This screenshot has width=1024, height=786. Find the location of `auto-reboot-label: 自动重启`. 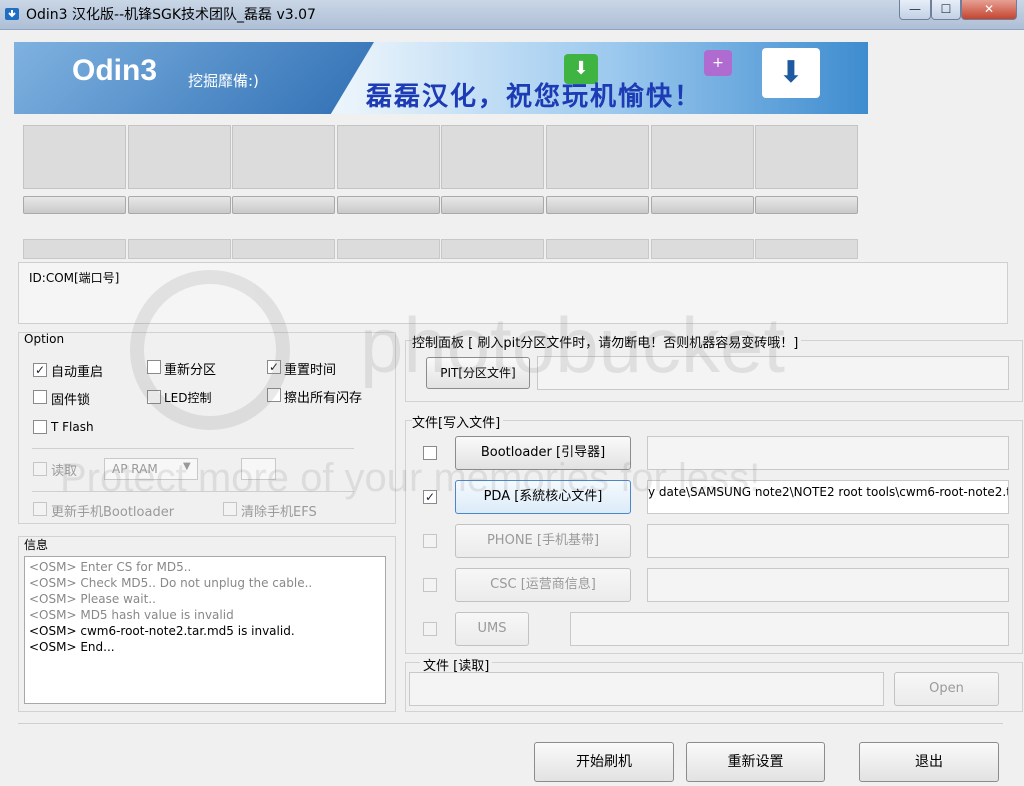

auto-reboot-label: 自动重启 is located at coordinates (77, 372).